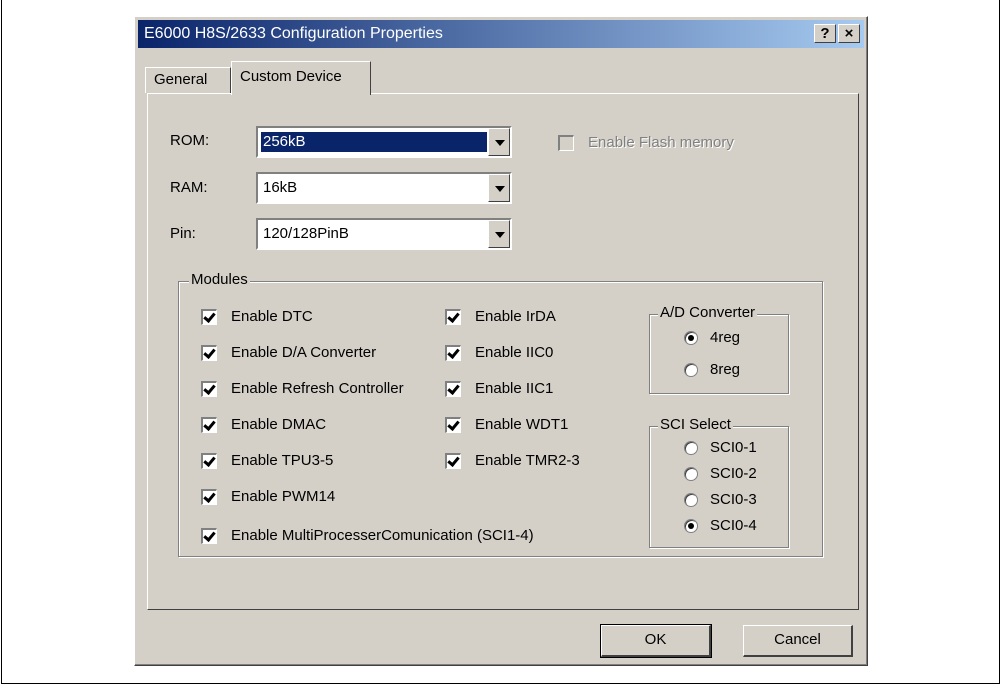 The width and height of the screenshot is (1004, 687). I want to click on close-button: ×, so click(849, 33).